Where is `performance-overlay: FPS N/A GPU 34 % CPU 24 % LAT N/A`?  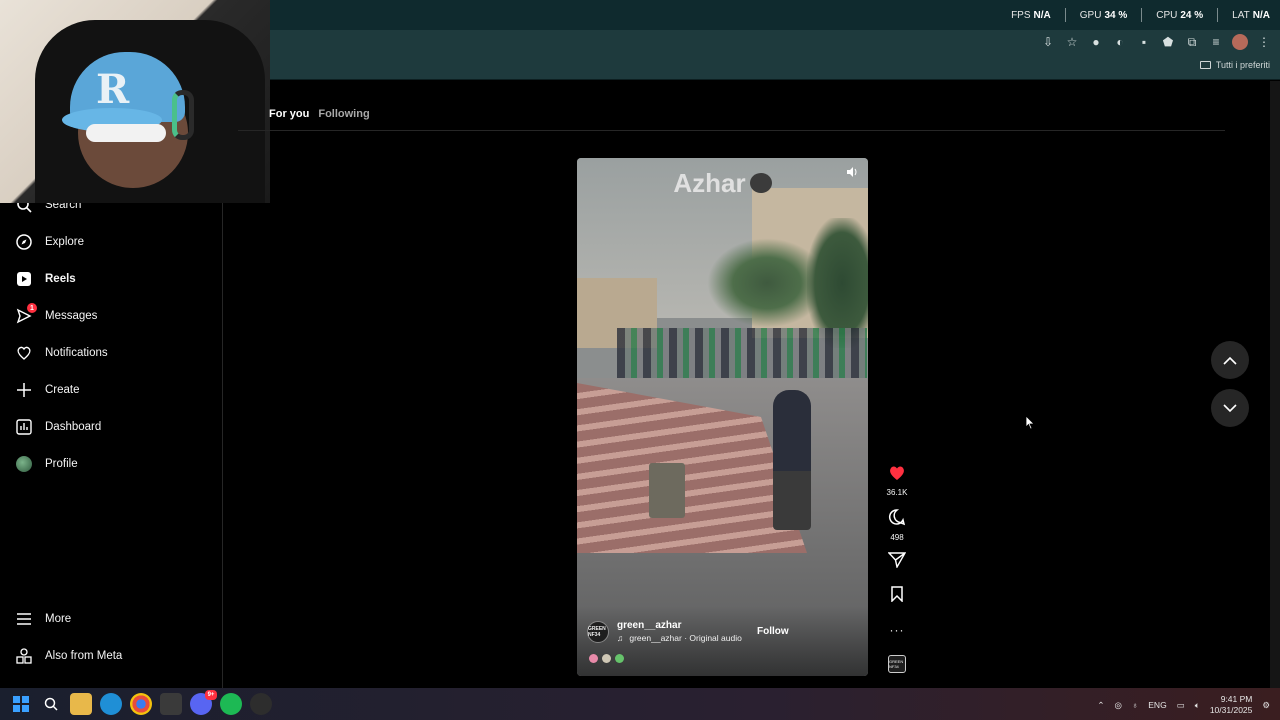
performance-overlay: FPS N/A GPU 34 % CPU 24 % LAT N/A is located at coordinates (1140, 15).